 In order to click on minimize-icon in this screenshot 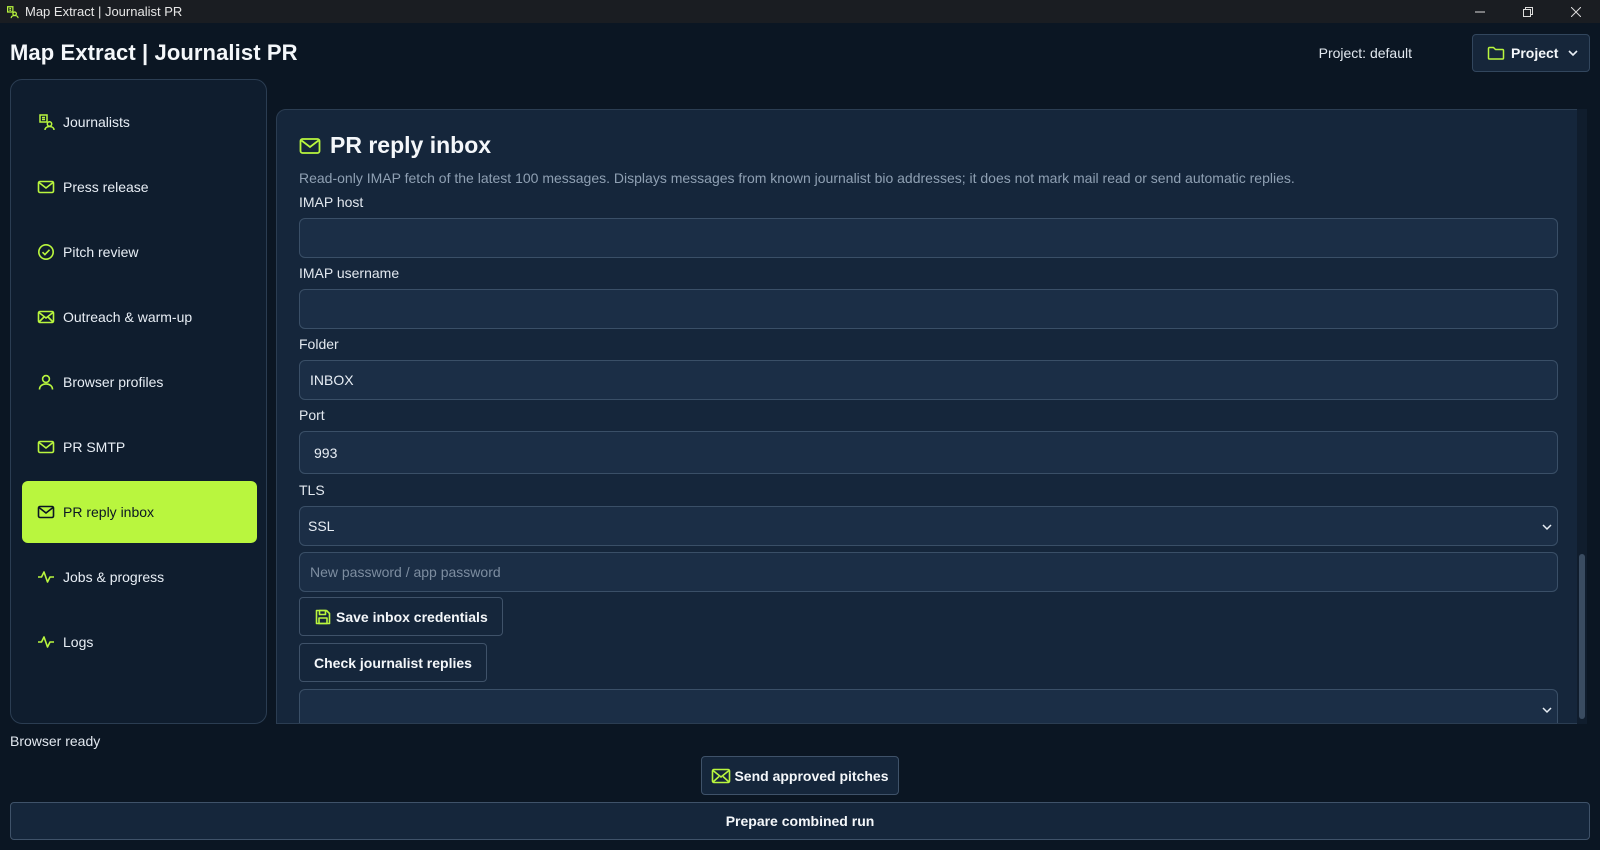, I will do `click(1480, 11)`.